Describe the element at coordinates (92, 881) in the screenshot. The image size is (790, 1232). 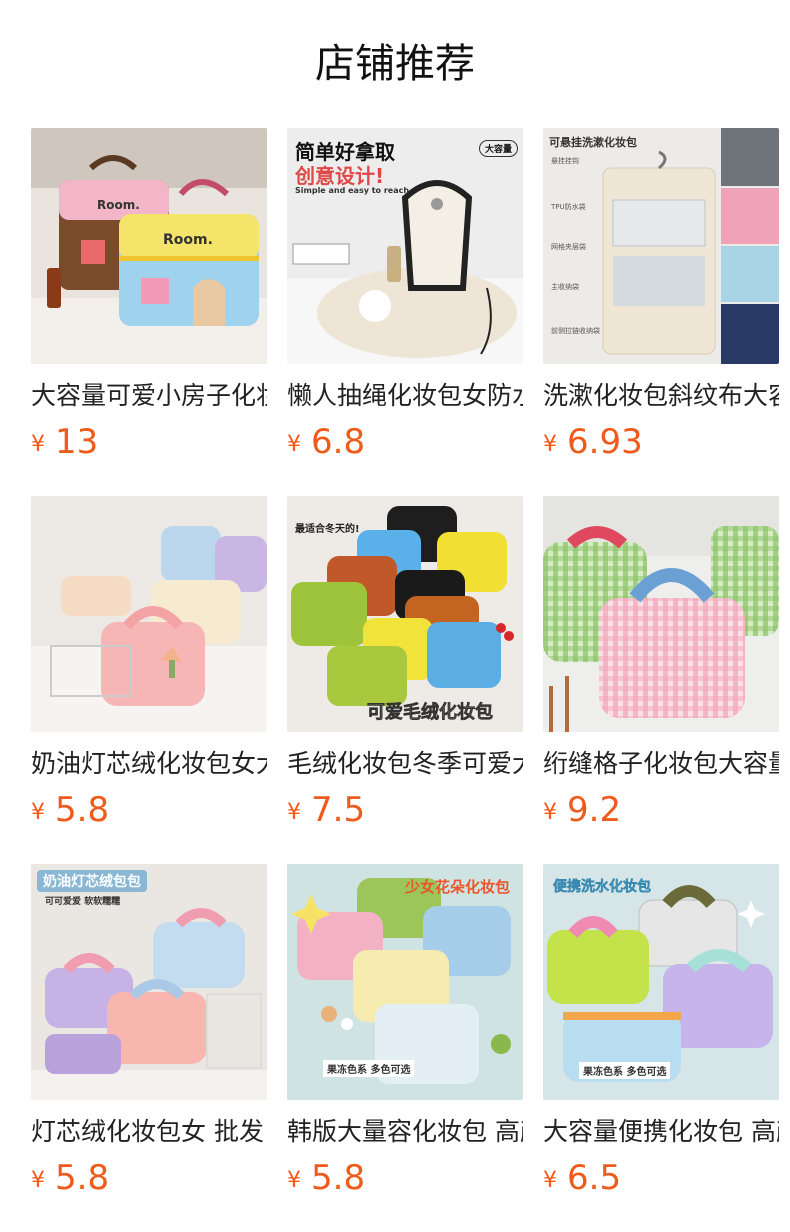
I see `image-headline: 奶油灯芯绒包包` at that location.